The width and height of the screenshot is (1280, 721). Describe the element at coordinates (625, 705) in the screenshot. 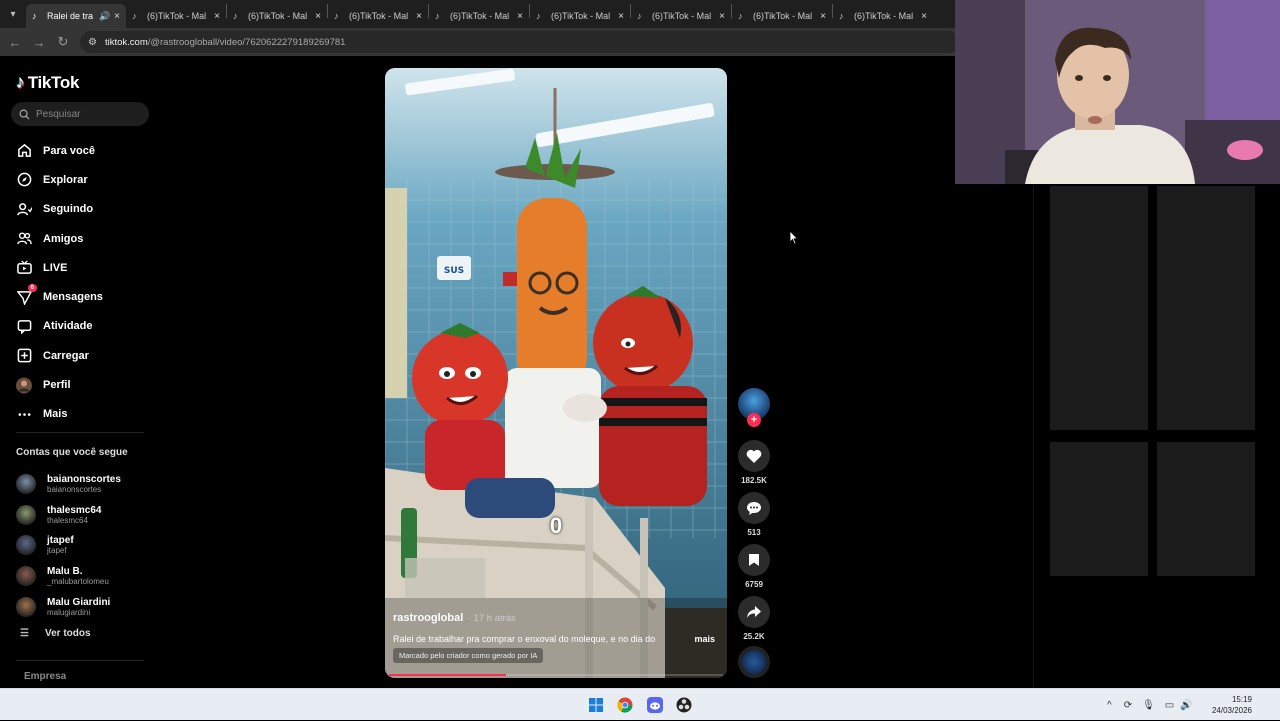

I see `chrome-icon` at that location.